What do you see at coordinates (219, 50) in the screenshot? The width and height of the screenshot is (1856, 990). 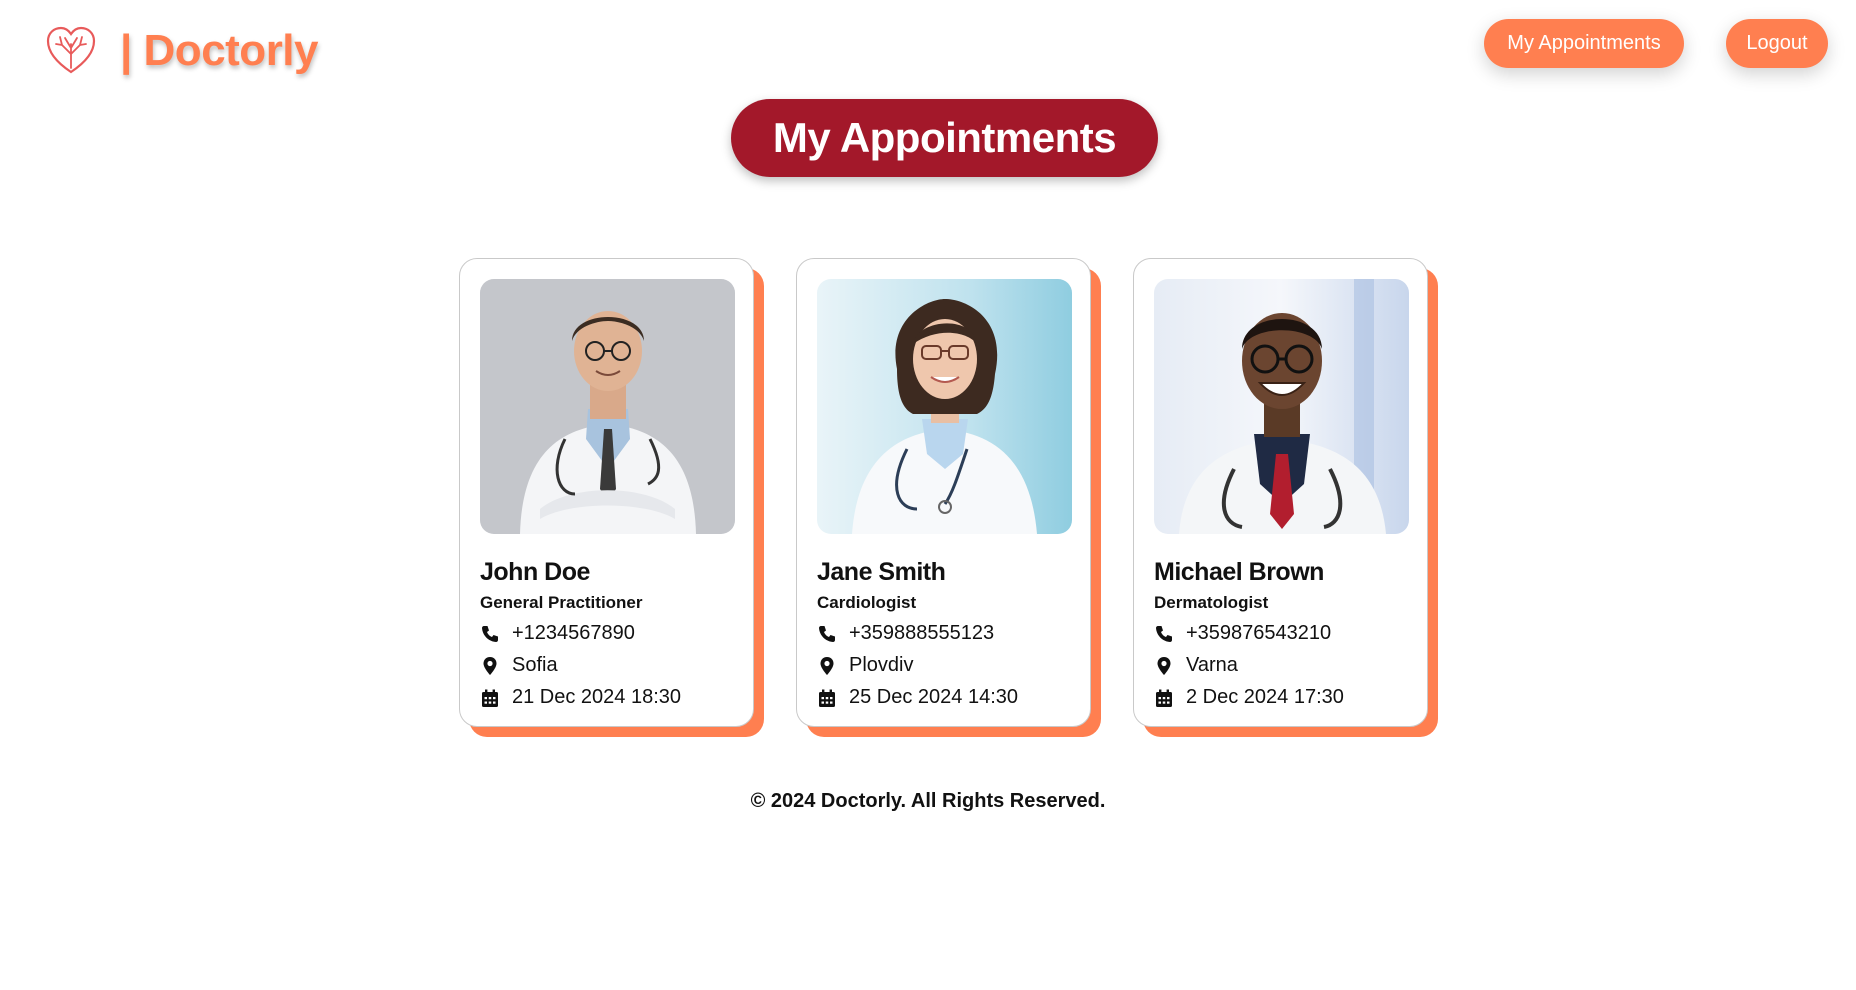 I see `brand-name: | Doctorly` at bounding box center [219, 50].